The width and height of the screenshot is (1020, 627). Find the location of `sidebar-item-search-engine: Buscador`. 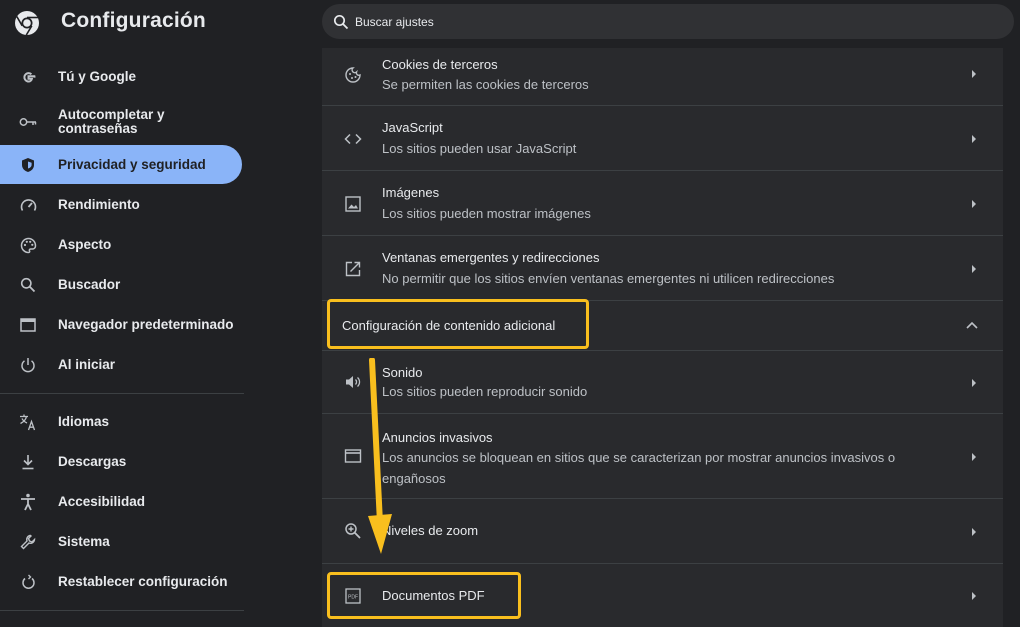

sidebar-item-search-engine: Buscador is located at coordinates (121, 285).